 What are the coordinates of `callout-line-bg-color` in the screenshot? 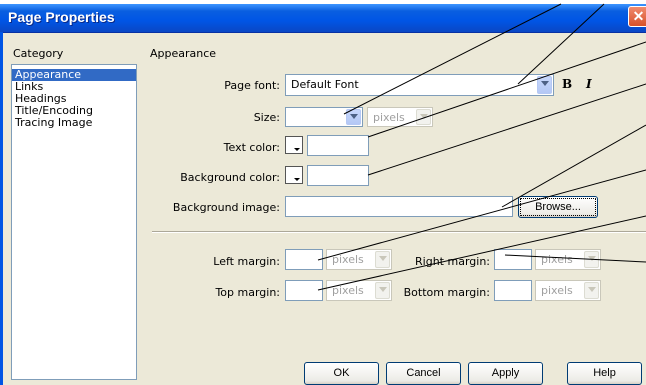 It's located at (506, 129).